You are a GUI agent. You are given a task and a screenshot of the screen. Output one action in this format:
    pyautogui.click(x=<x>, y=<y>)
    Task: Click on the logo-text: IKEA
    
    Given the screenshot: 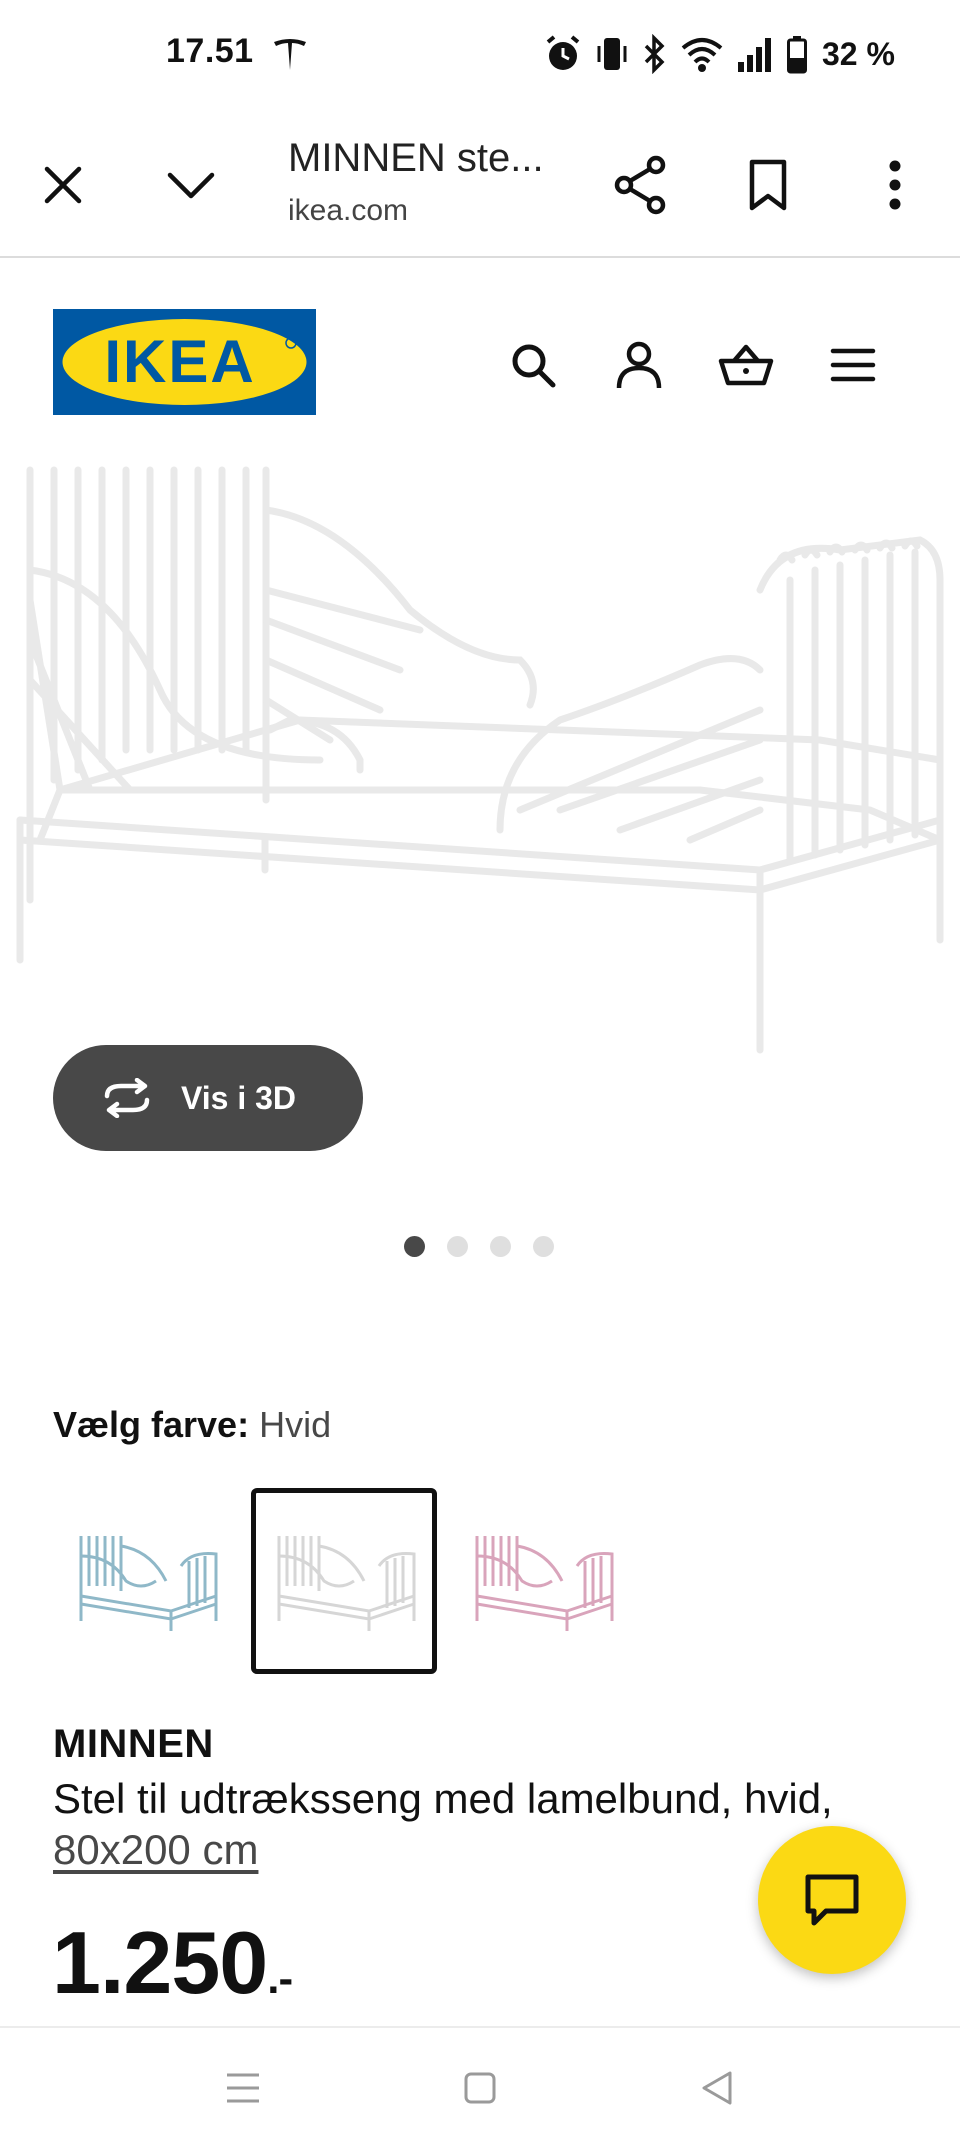 What is the action you would take?
    pyautogui.click(x=179, y=361)
    